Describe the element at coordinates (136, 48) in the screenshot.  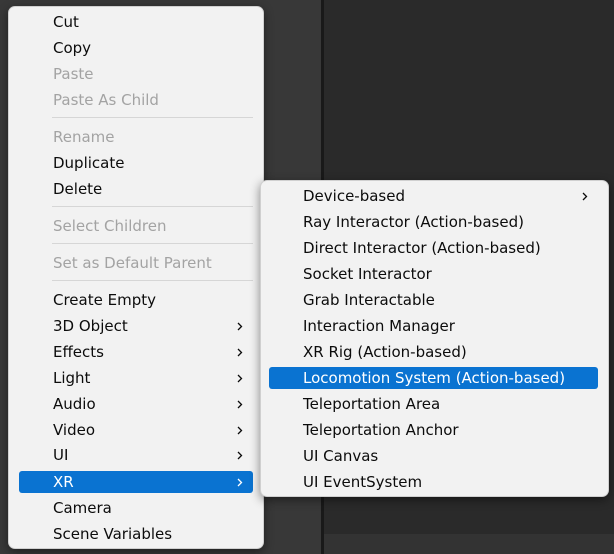
I see `menu-item-copy: Copy` at that location.